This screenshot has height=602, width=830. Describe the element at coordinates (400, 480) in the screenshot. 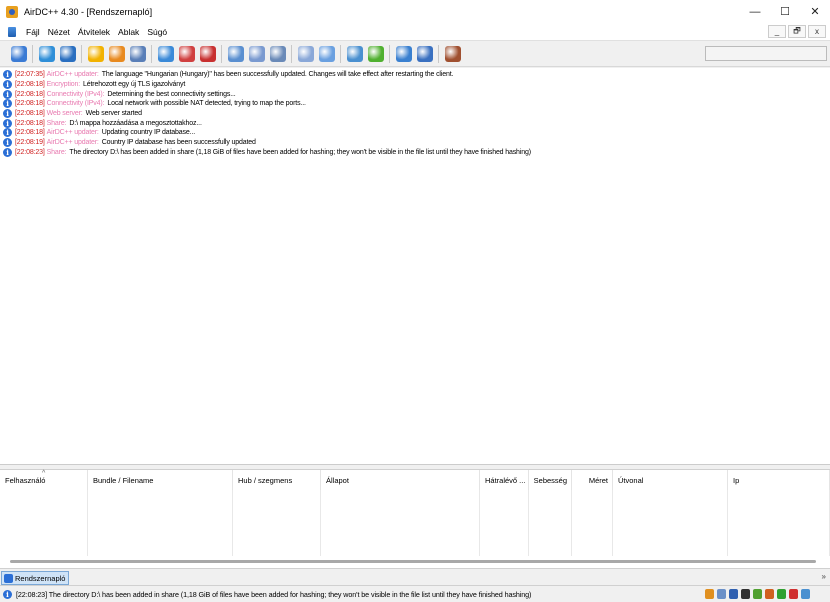

I see `column-header: Állapot` at that location.